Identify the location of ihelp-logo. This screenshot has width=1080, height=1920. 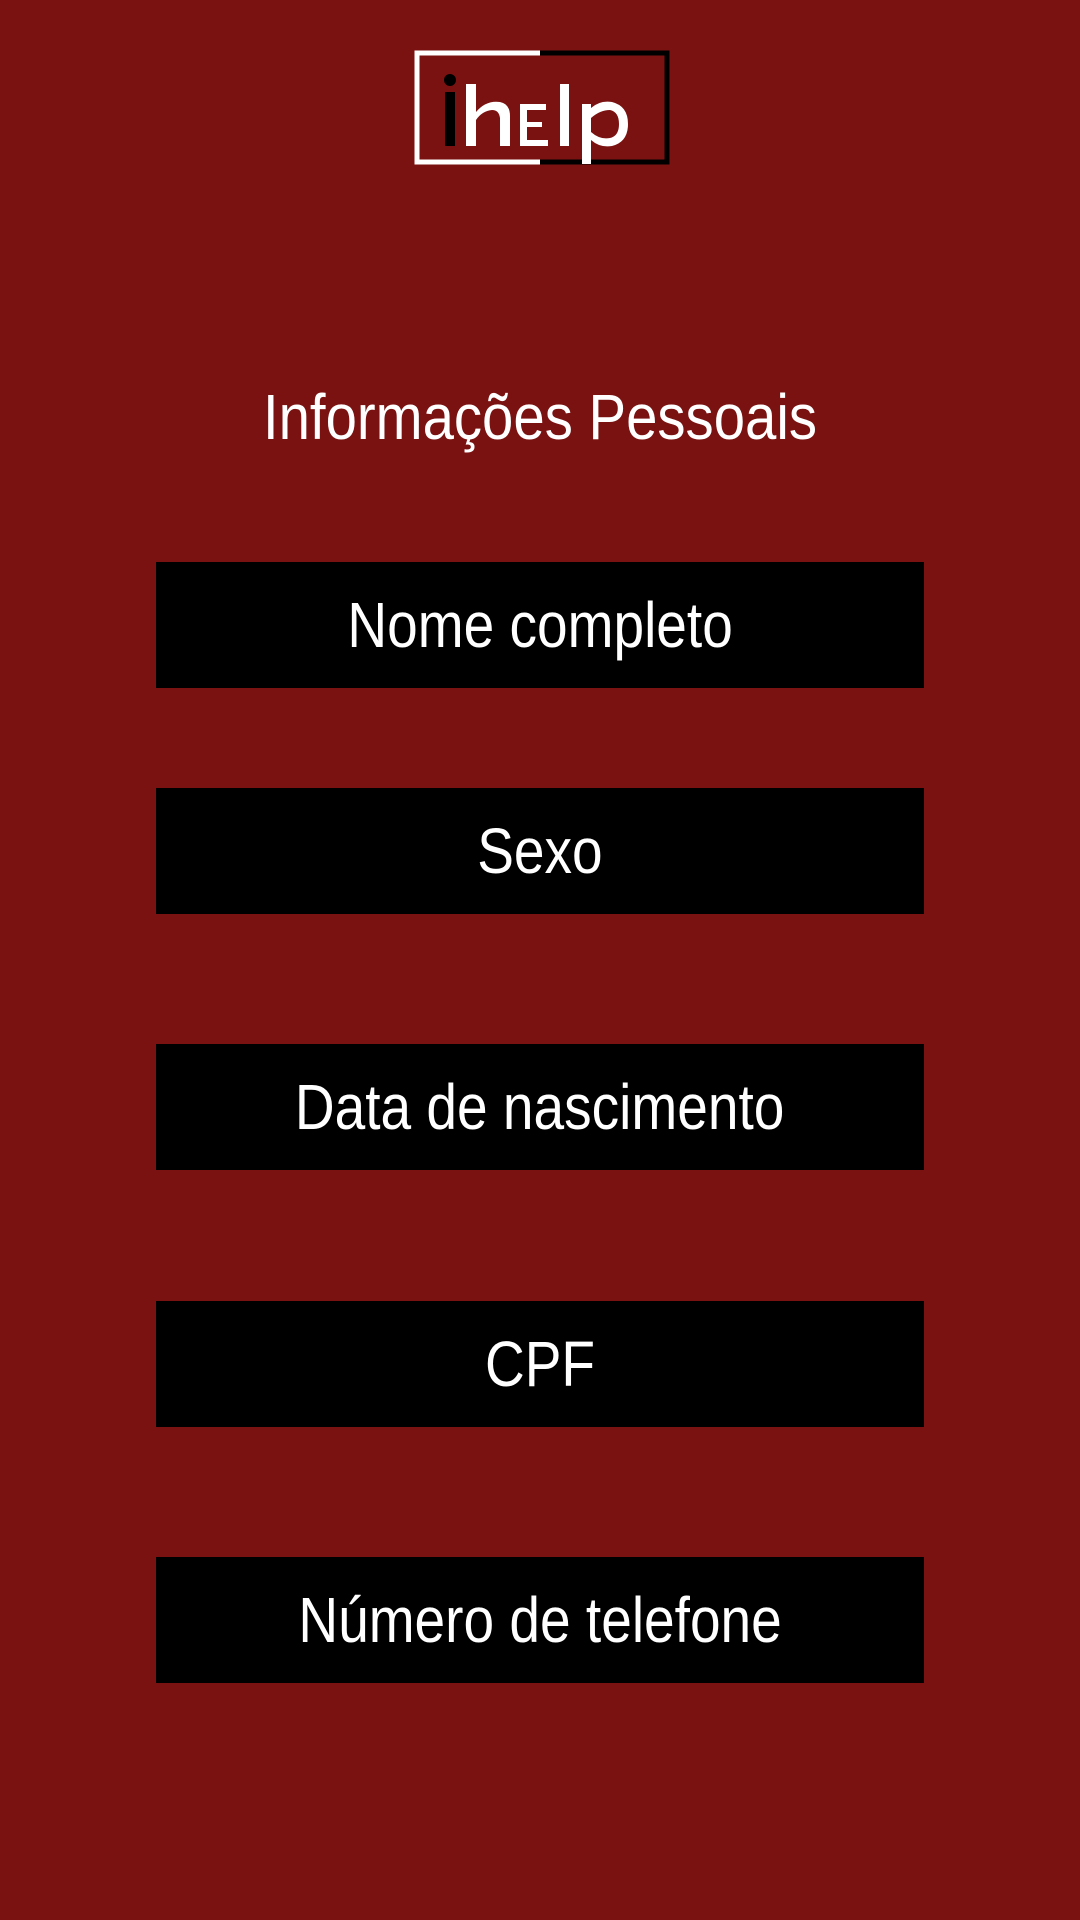
(542, 107).